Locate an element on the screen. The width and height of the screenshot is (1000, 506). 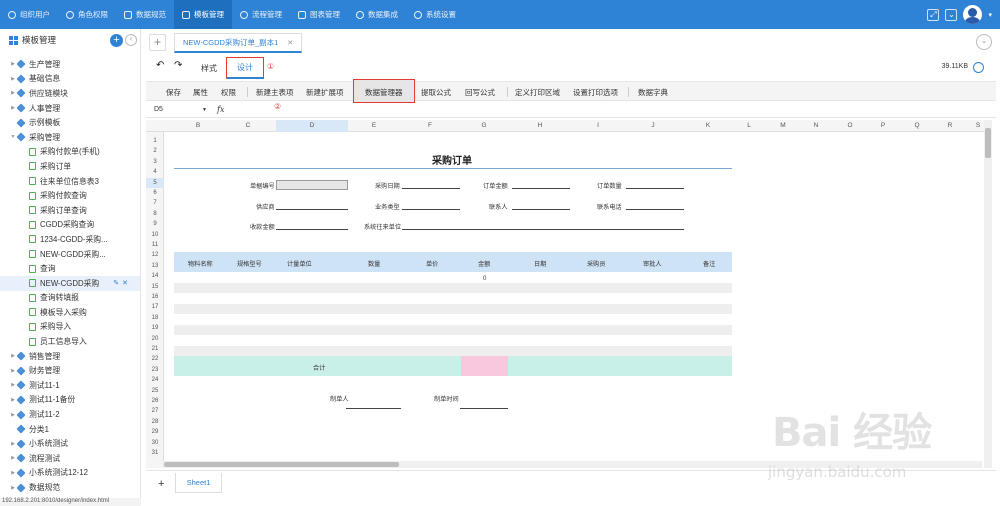
collapse-icon: ‹ is located at coordinates (131, 40).